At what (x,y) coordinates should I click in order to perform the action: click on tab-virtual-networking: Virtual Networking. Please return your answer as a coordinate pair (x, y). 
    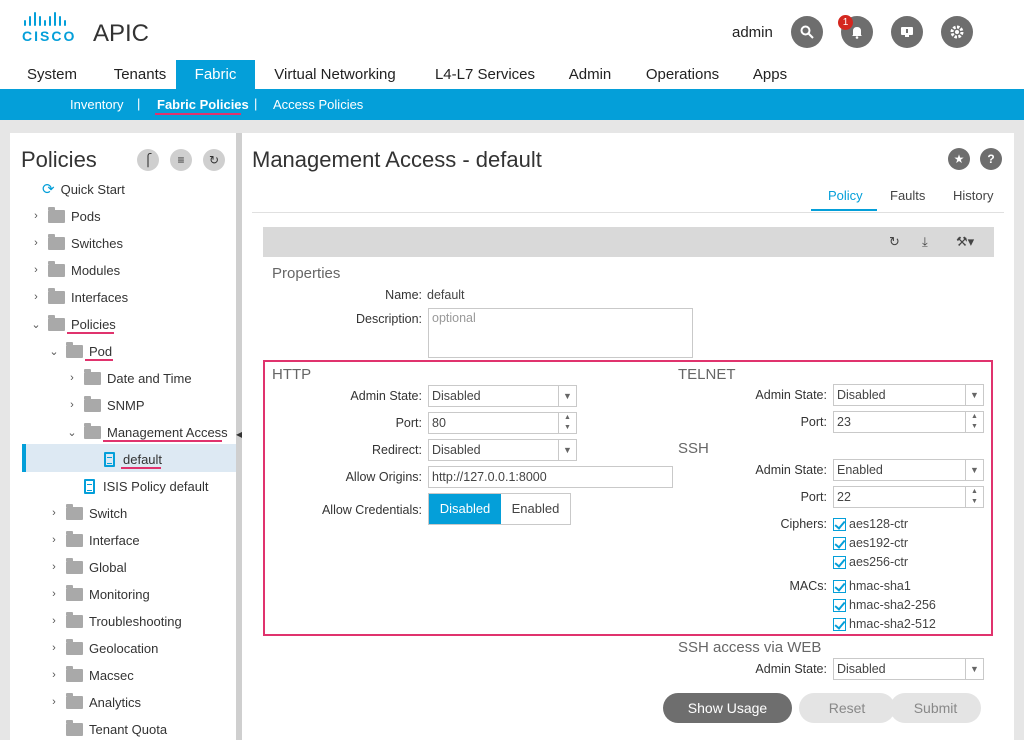
    Looking at the image, I should click on (335, 74).